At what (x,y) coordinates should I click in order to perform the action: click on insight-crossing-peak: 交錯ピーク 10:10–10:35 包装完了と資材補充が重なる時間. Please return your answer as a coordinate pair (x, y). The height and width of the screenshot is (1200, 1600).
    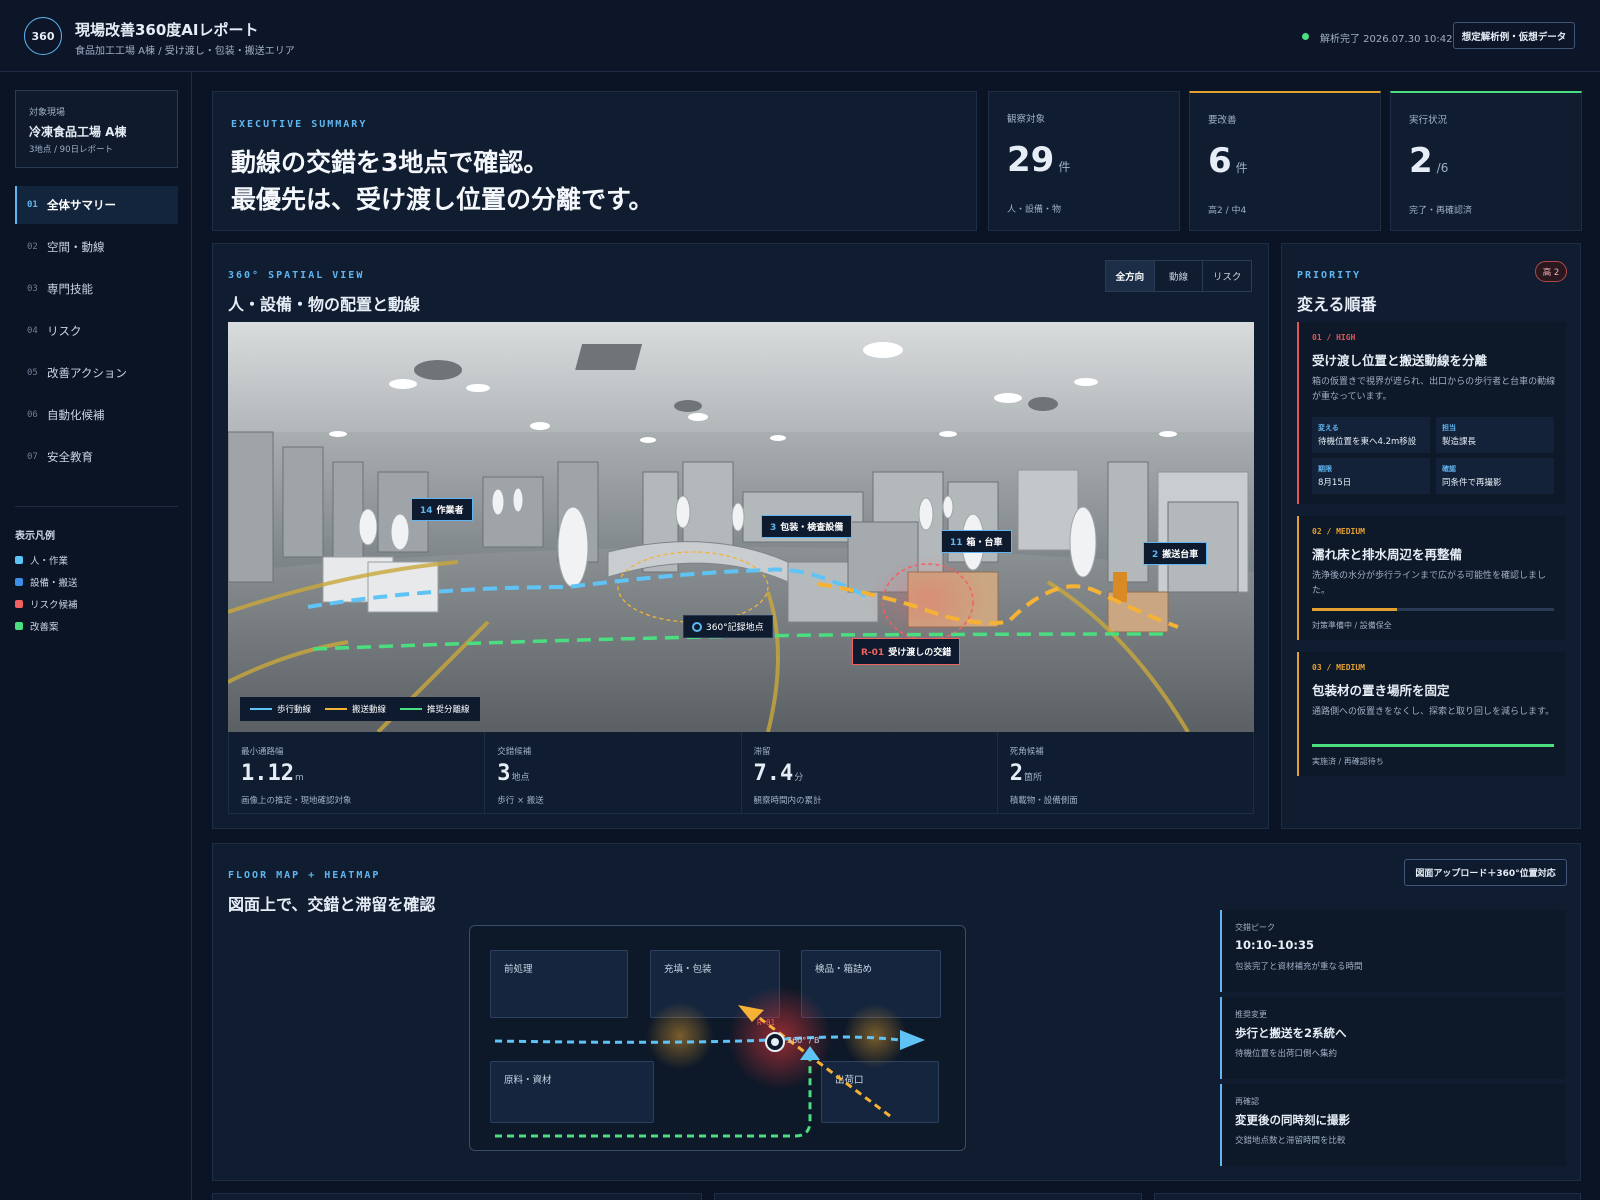
    Looking at the image, I should click on (1393, 951).